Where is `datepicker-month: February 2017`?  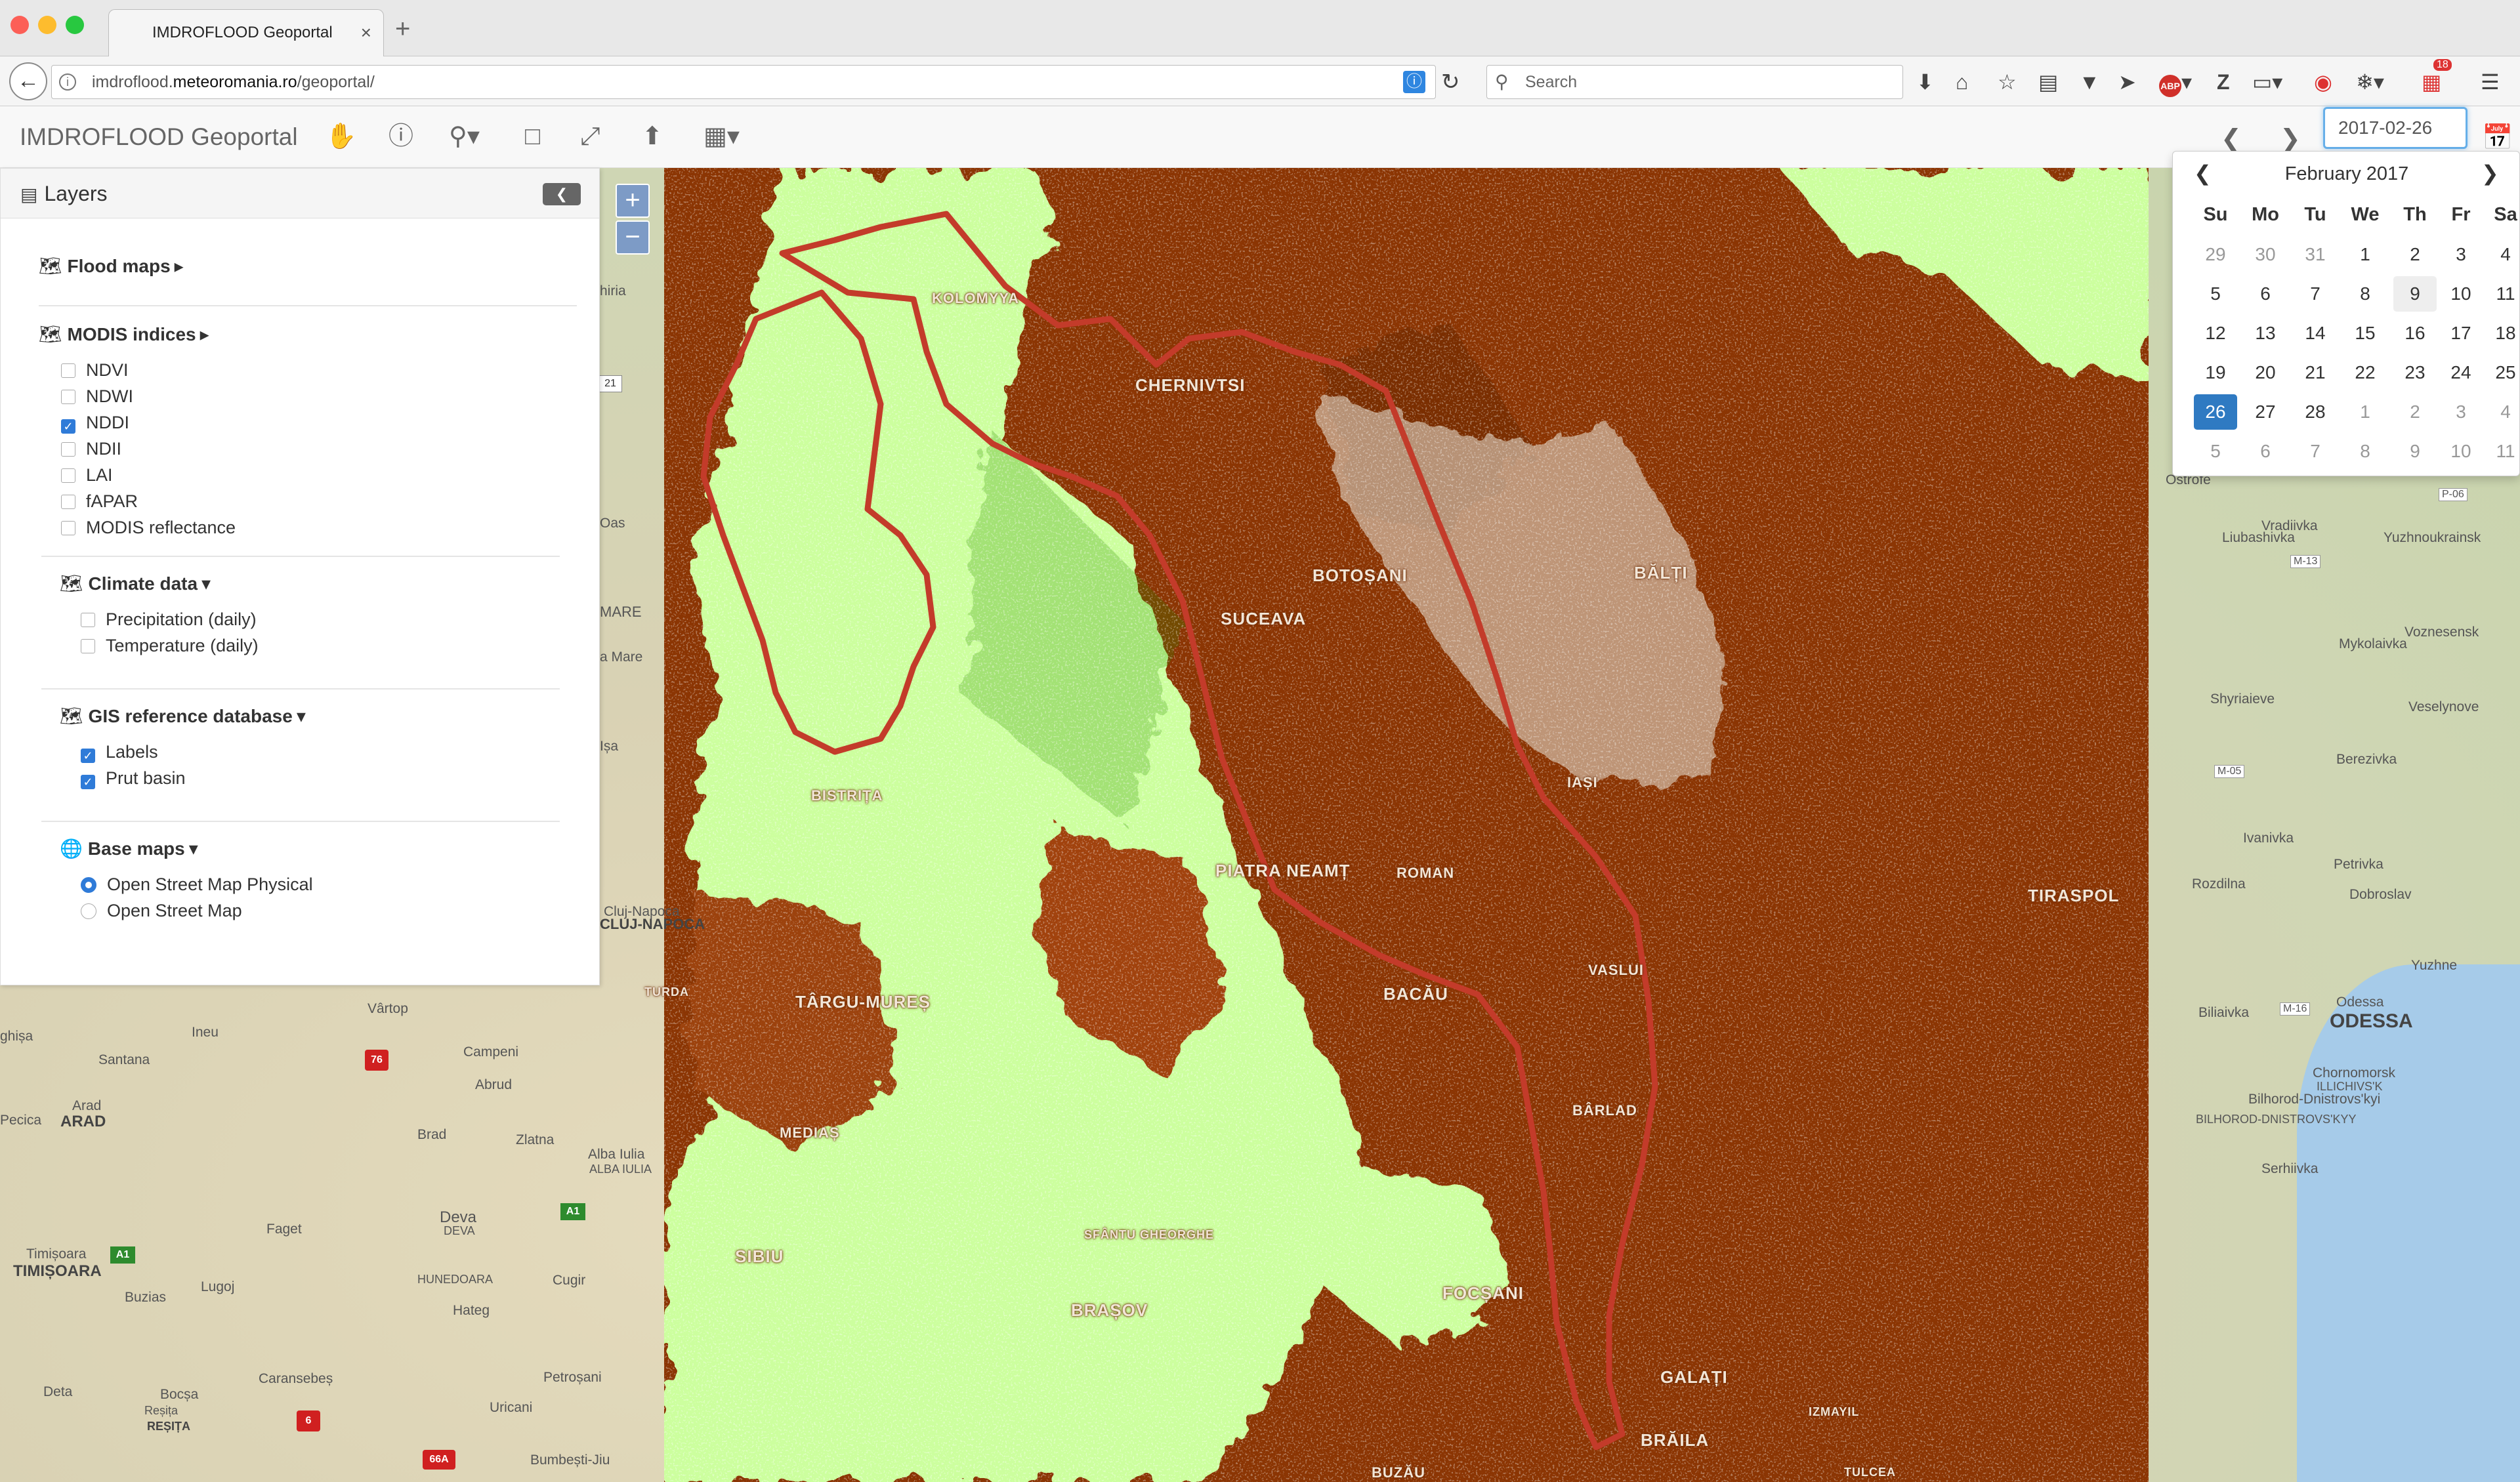
datepicker-month: February 2017 is located at coordinates (2346, 174).